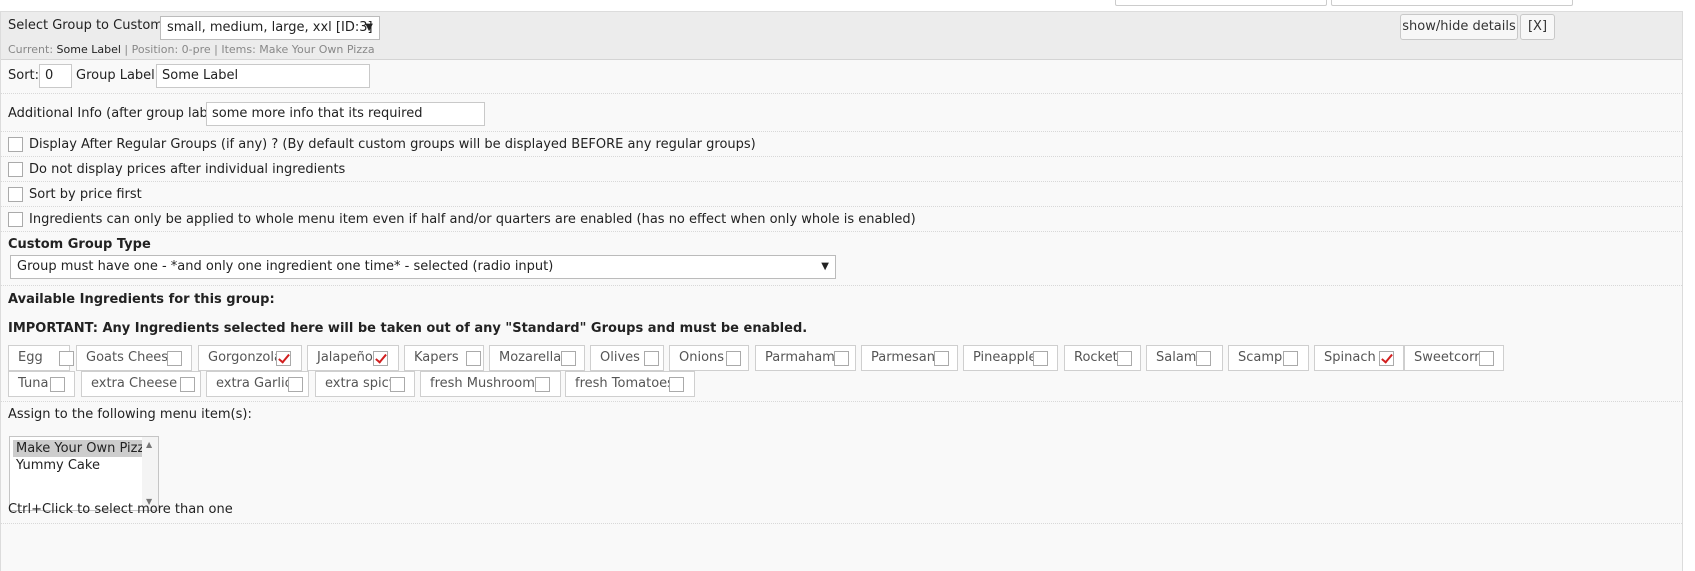 The width and height of the screenshot is (1695, 571). I want to click on listbox-scrollbar: ▲ ▼, so click(150, 473).